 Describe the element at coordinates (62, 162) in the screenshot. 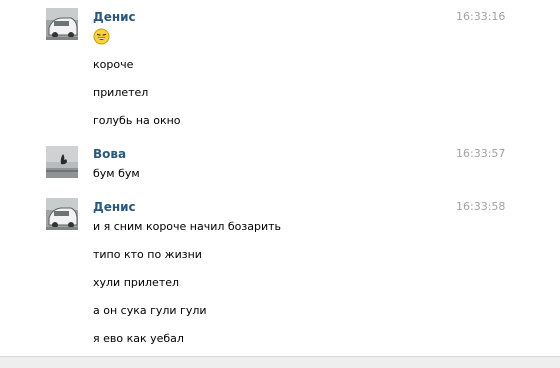

I see `gray-photo-icon` at that location.